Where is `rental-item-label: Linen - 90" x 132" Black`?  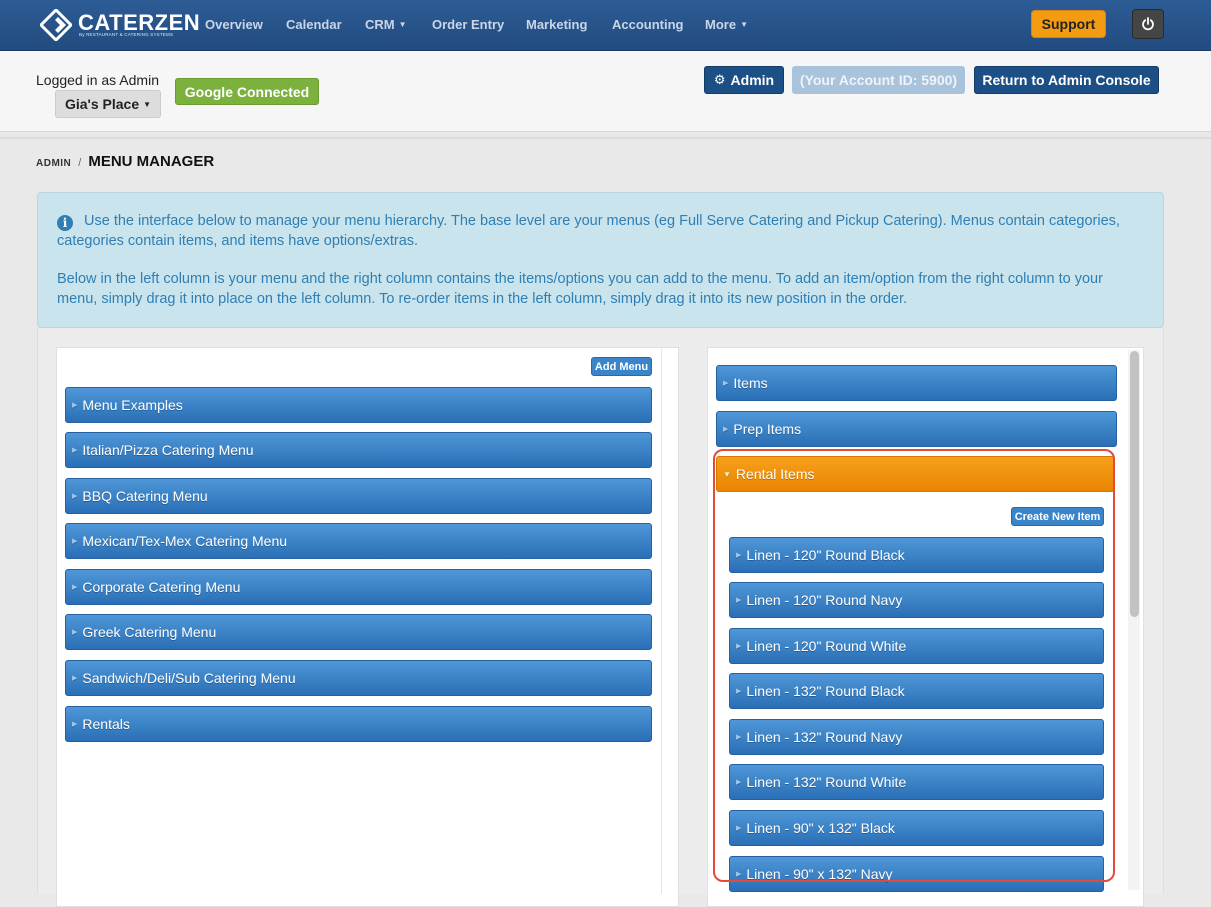
rental-item-label: Linen - 90" x 132" Black is located at coordinates (820, 828).